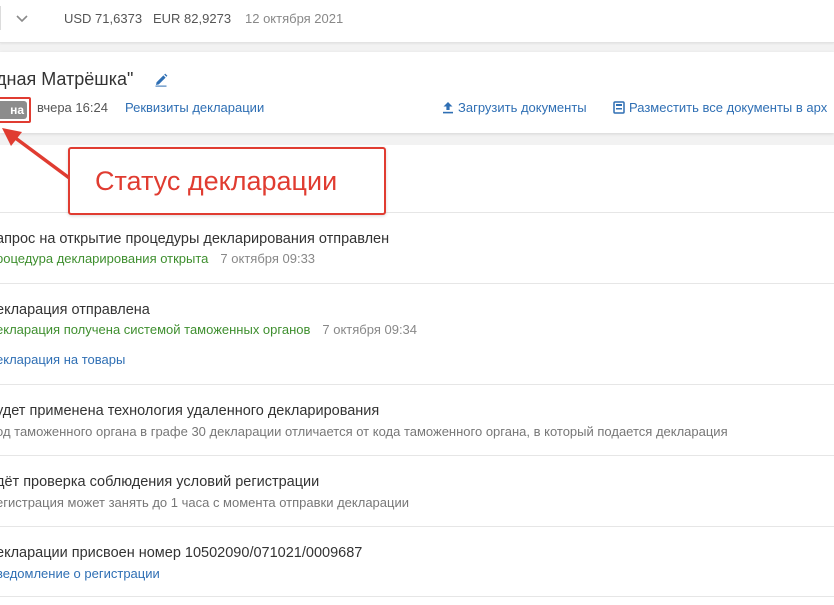 The image size is (834, 605). Describe the element at coordinates (522, 107) in the screenshot. I see `upload-documents-label: Загрузить документы` at that location.